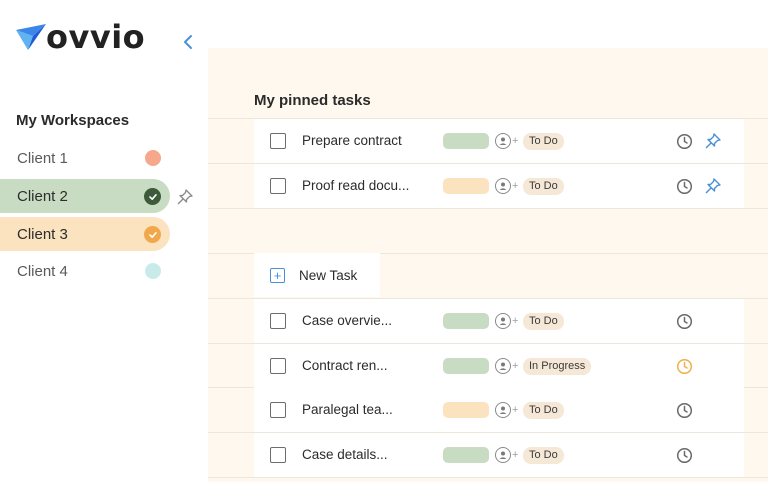  I want to click on client-label: Client 3, so click(42, 234).